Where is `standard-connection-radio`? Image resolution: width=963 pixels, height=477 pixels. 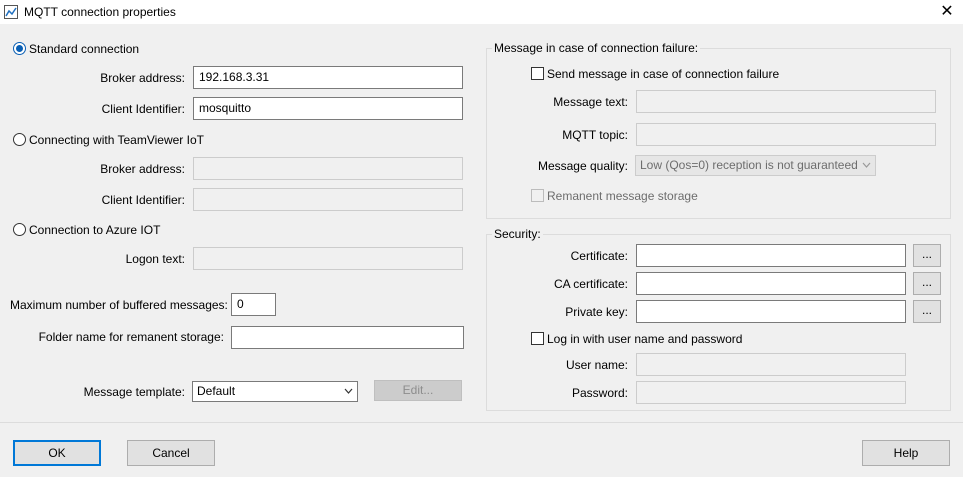 standard-connection-radio is located at coordinates (19, 48).